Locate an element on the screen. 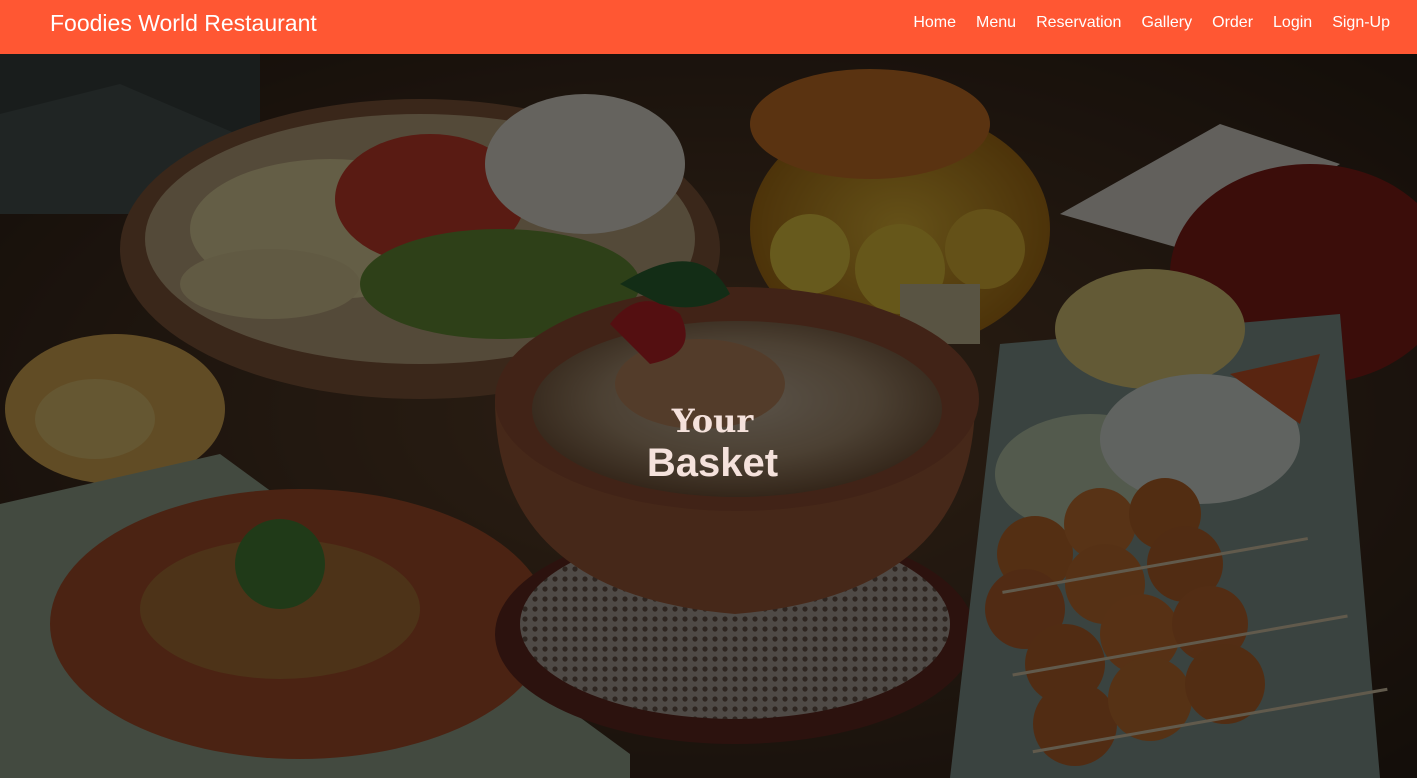  nav-link-login: Login is located at coordinates (1292, 22).